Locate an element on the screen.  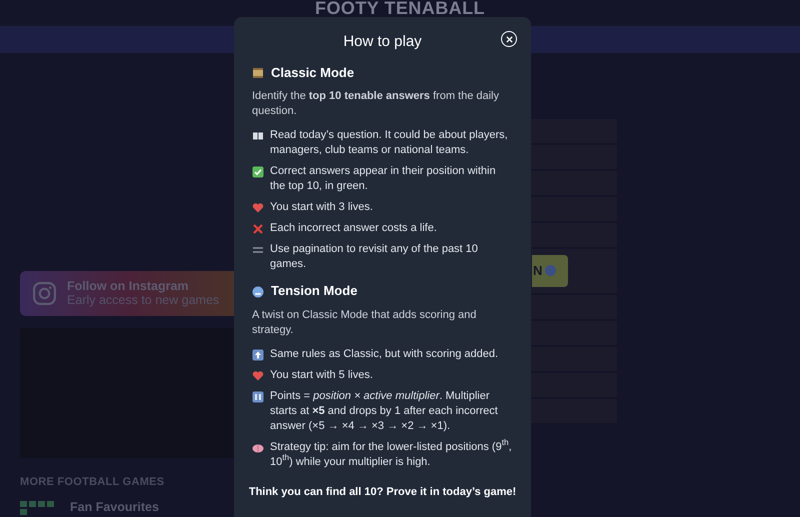
rule-text: Use pagination to revisit any of the past 10 games. is located at coordinates (374, 257).